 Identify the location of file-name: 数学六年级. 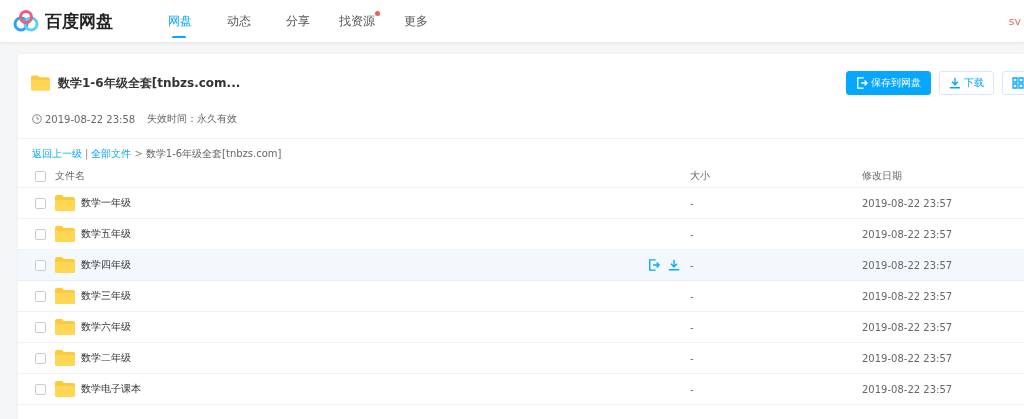
(385, 327).